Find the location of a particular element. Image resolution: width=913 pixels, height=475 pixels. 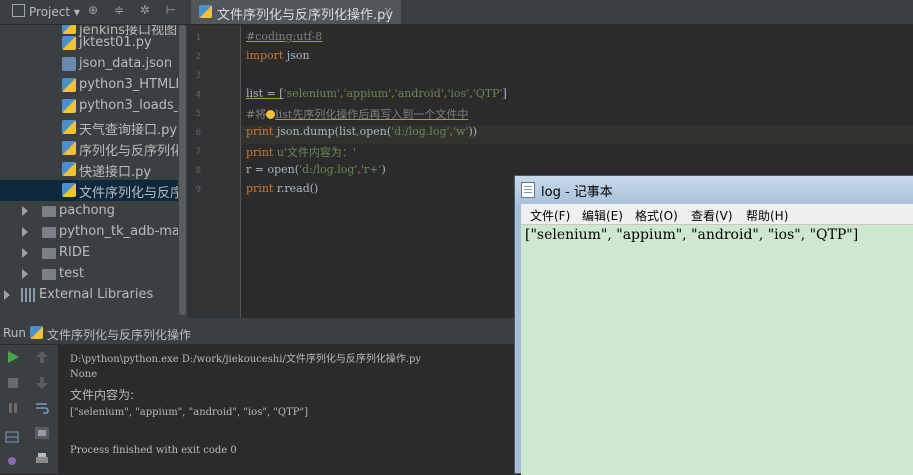

soft-wrap-icon is located at coordinates (42, 408).